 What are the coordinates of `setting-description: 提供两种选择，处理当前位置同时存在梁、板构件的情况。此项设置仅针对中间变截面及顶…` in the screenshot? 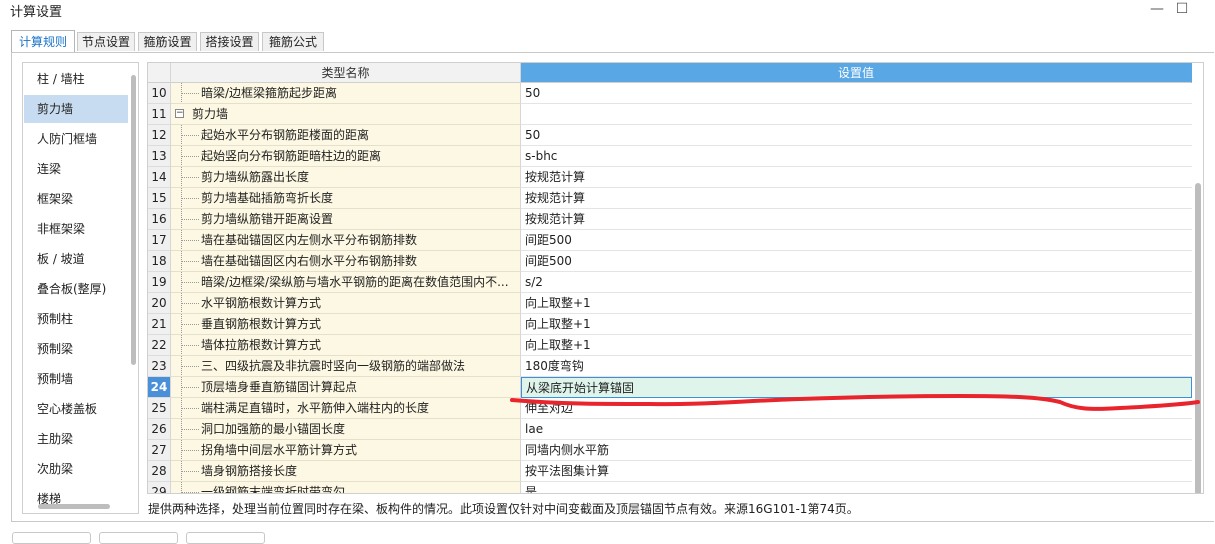 It's located at (503, 509).